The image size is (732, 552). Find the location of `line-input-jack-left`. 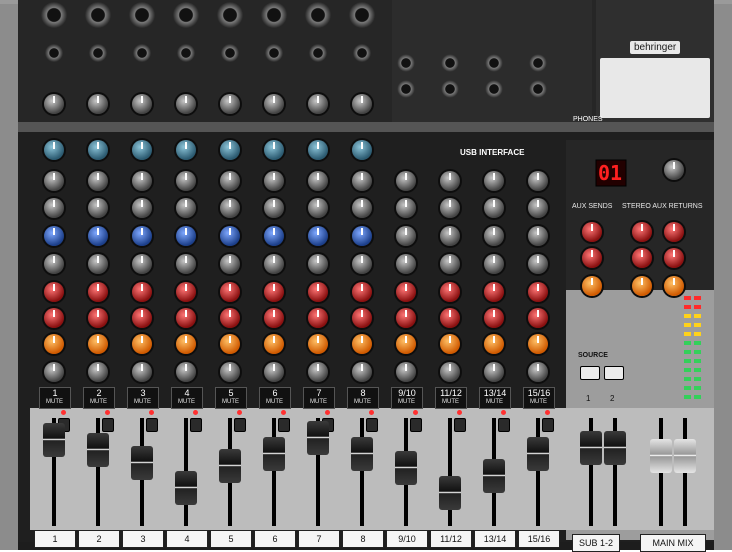

line-input-jack-left is located at coordinates (450, 63).